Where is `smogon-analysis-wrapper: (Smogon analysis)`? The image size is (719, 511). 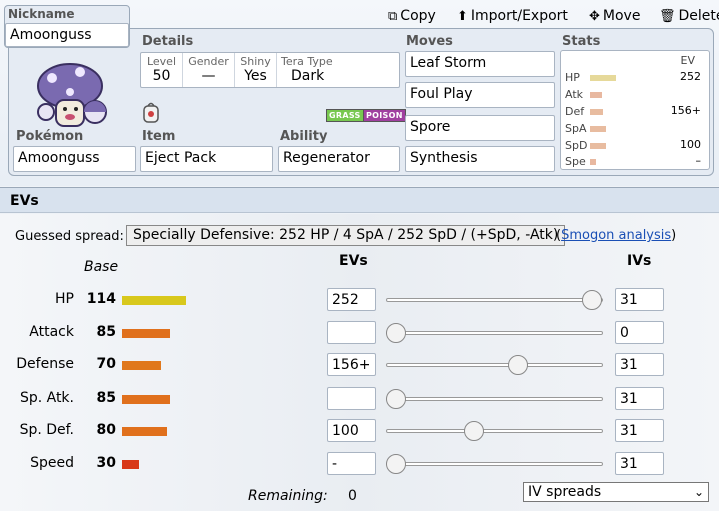
smogon-analysis-wrapper: (Smogon analysis) is located at coordinates (616, 235).